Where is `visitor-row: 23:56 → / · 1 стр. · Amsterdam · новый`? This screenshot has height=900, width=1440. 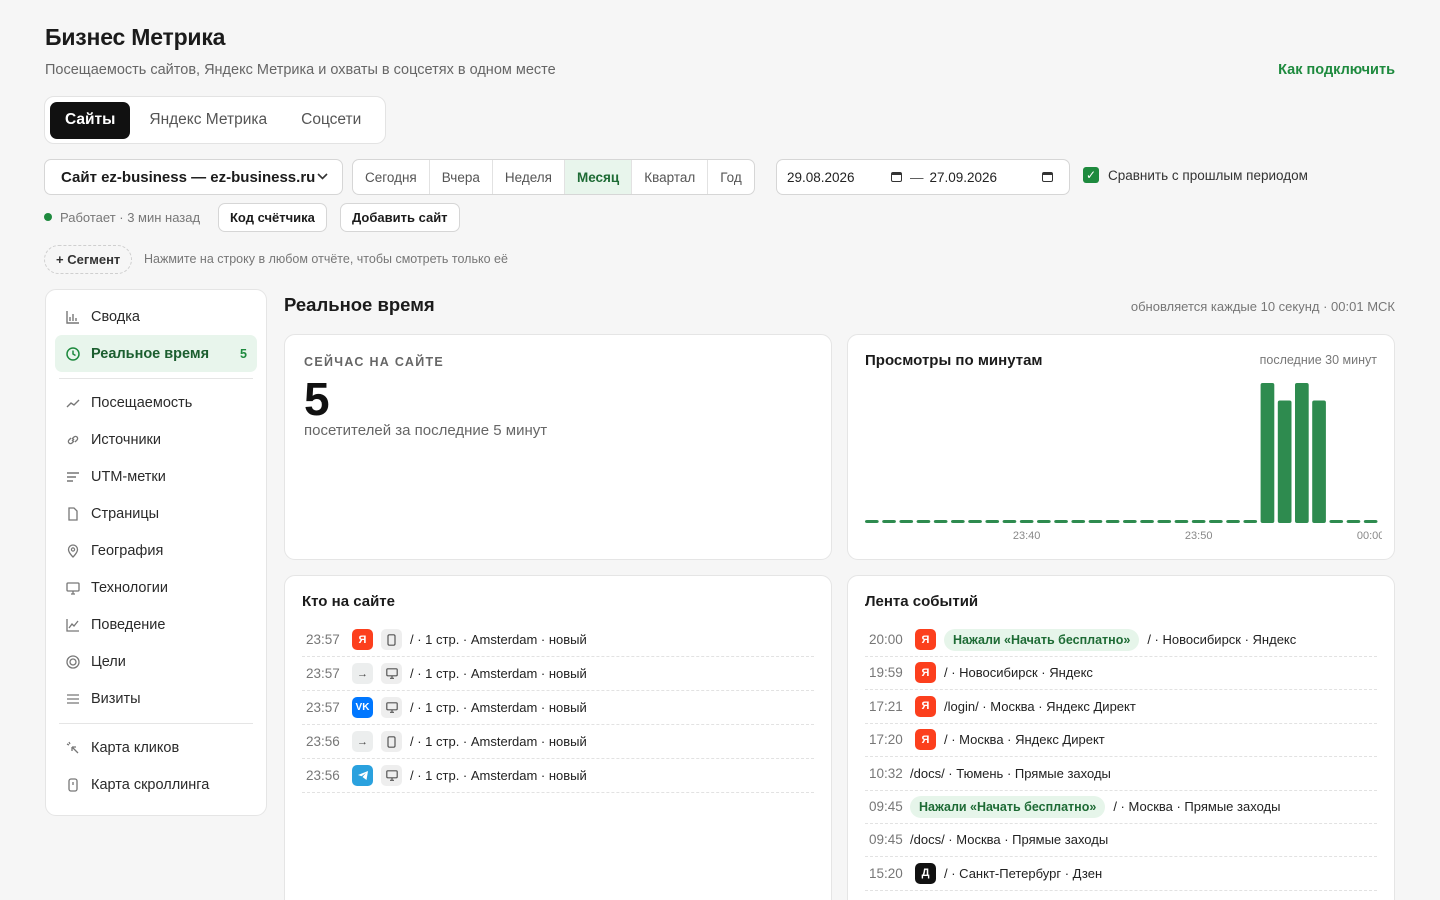 visitor-row: 23:56 → / · 1 стр. · Amsterdam · новый is located at coordinates (558, 742).